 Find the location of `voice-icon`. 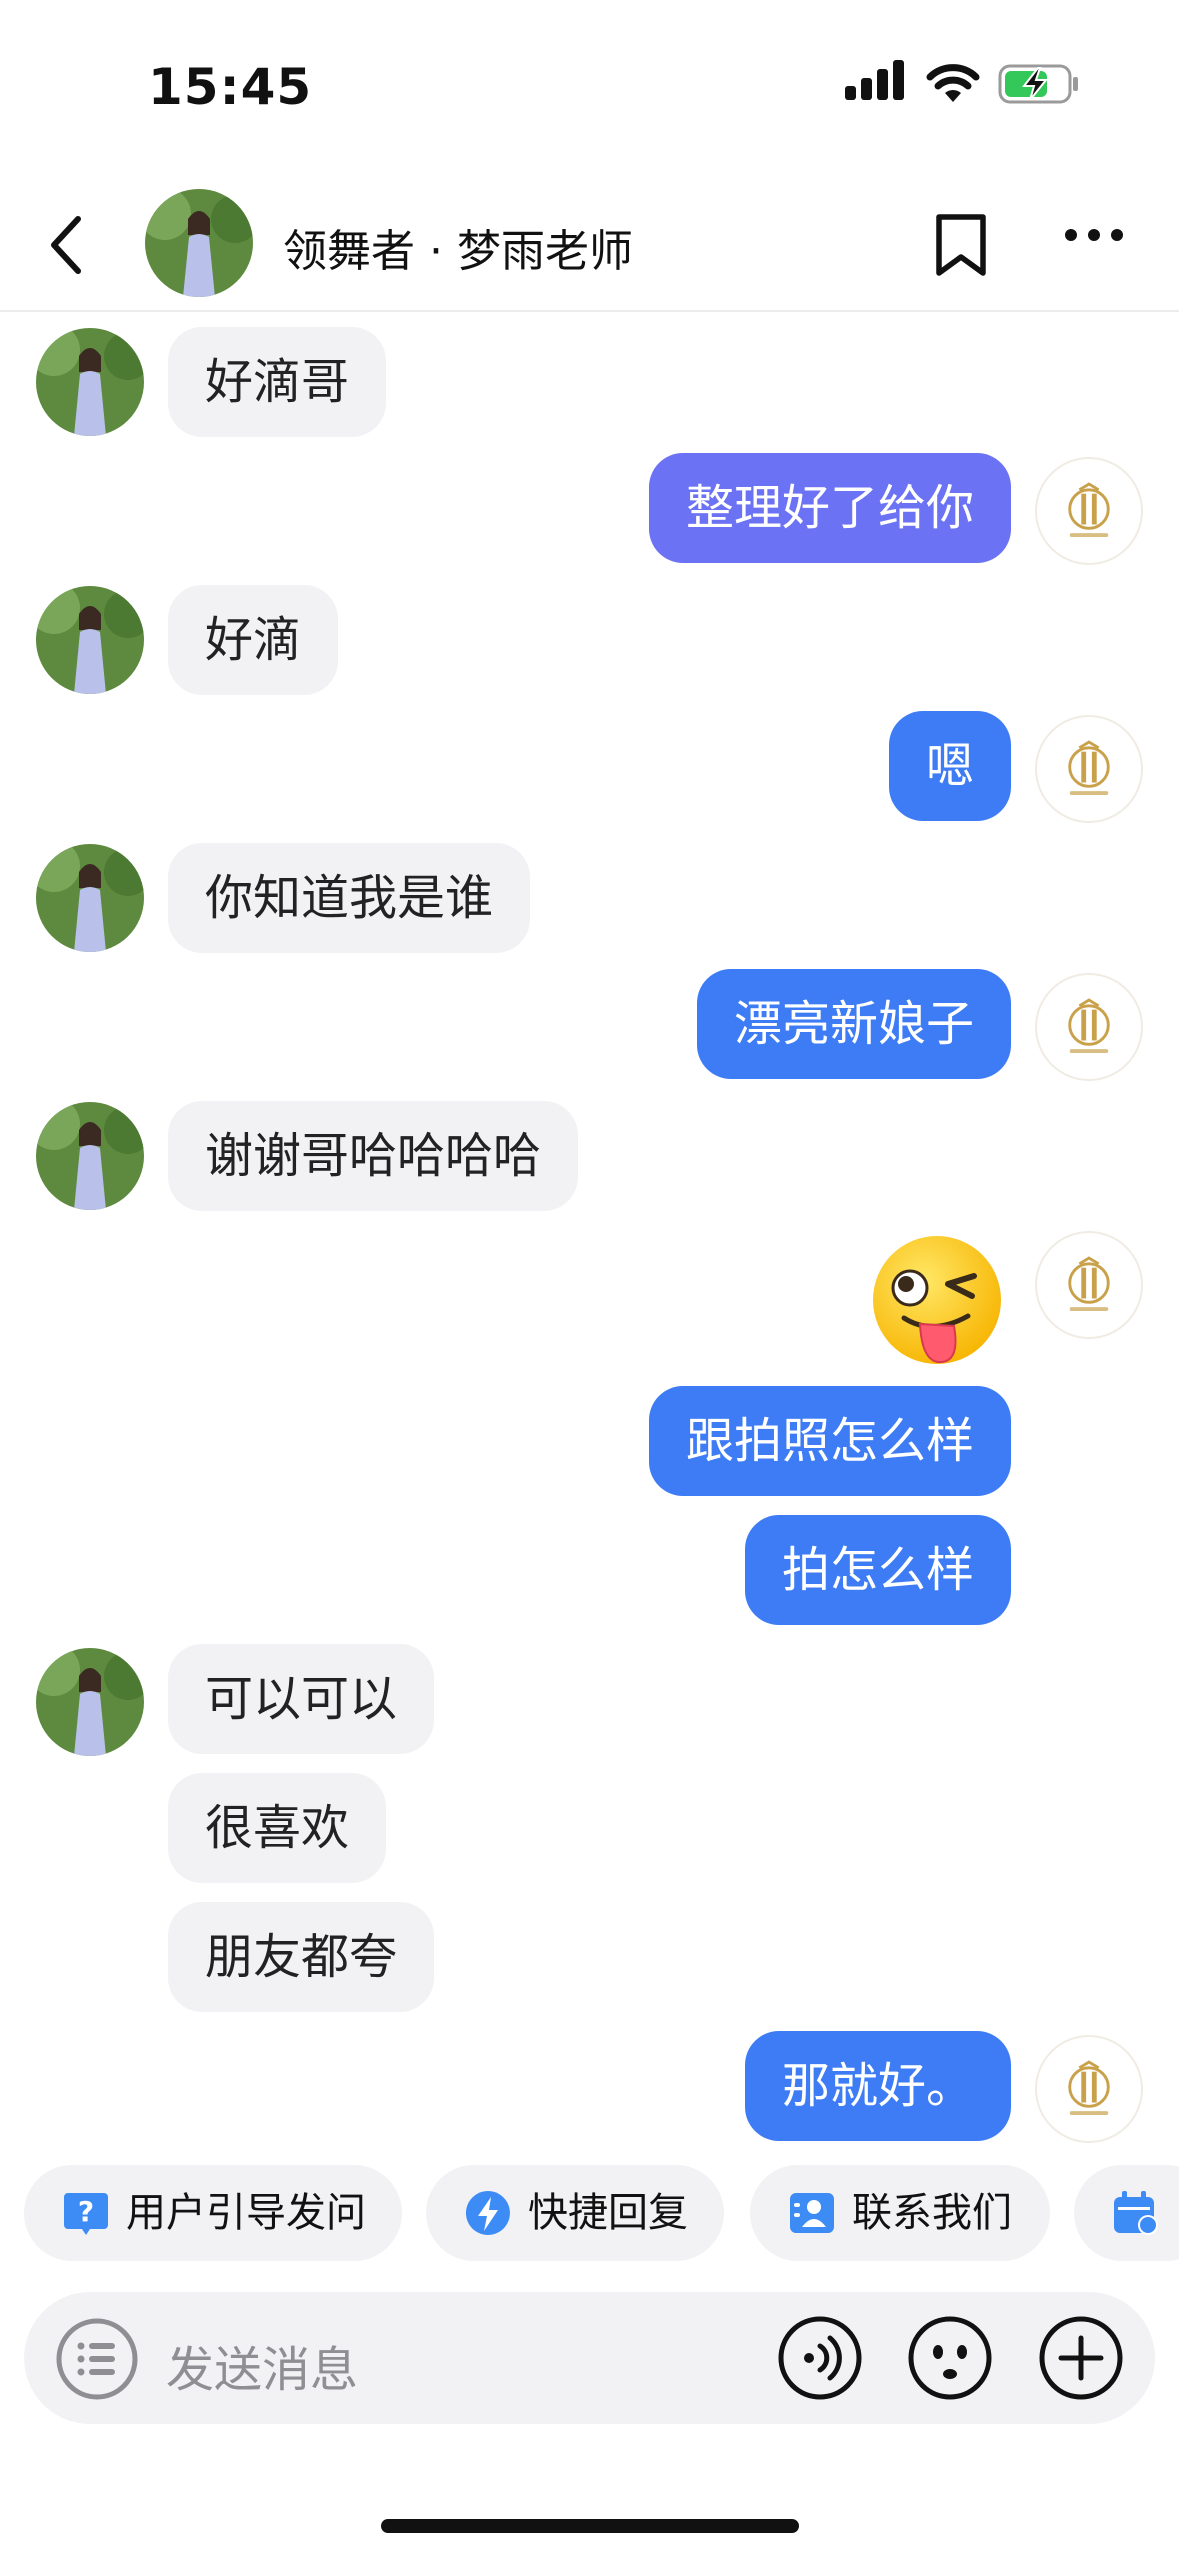

voice-icon is located at coordinates (820, 2358).